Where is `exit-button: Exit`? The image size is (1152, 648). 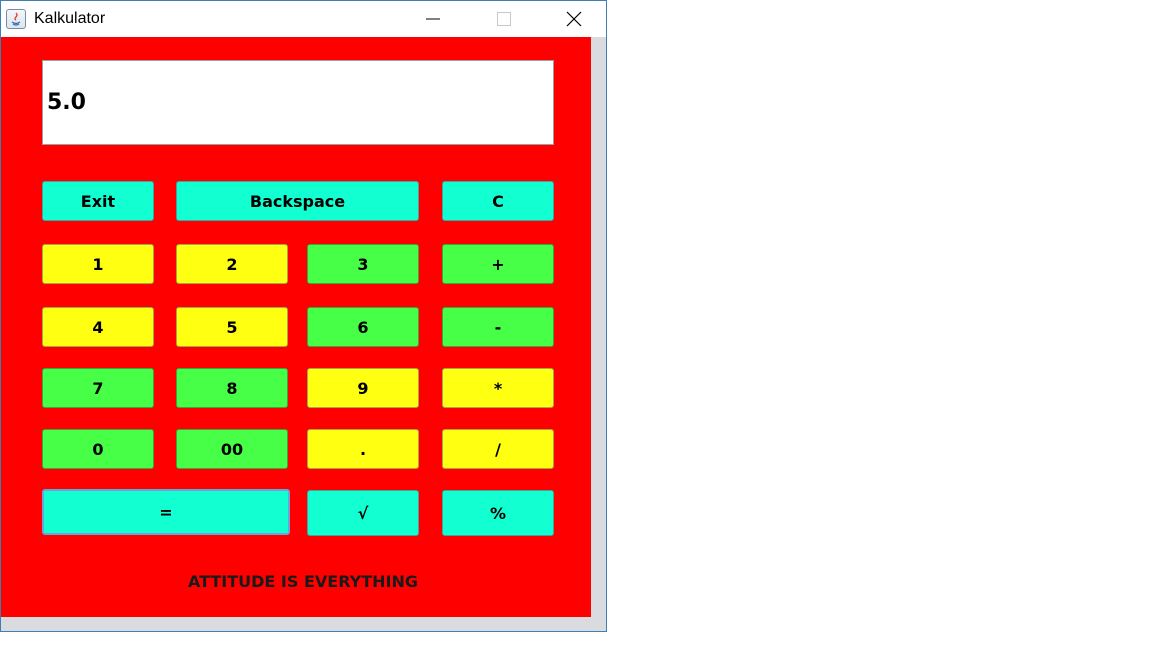 exit-button: Exit is located at coordinates (98, 201).